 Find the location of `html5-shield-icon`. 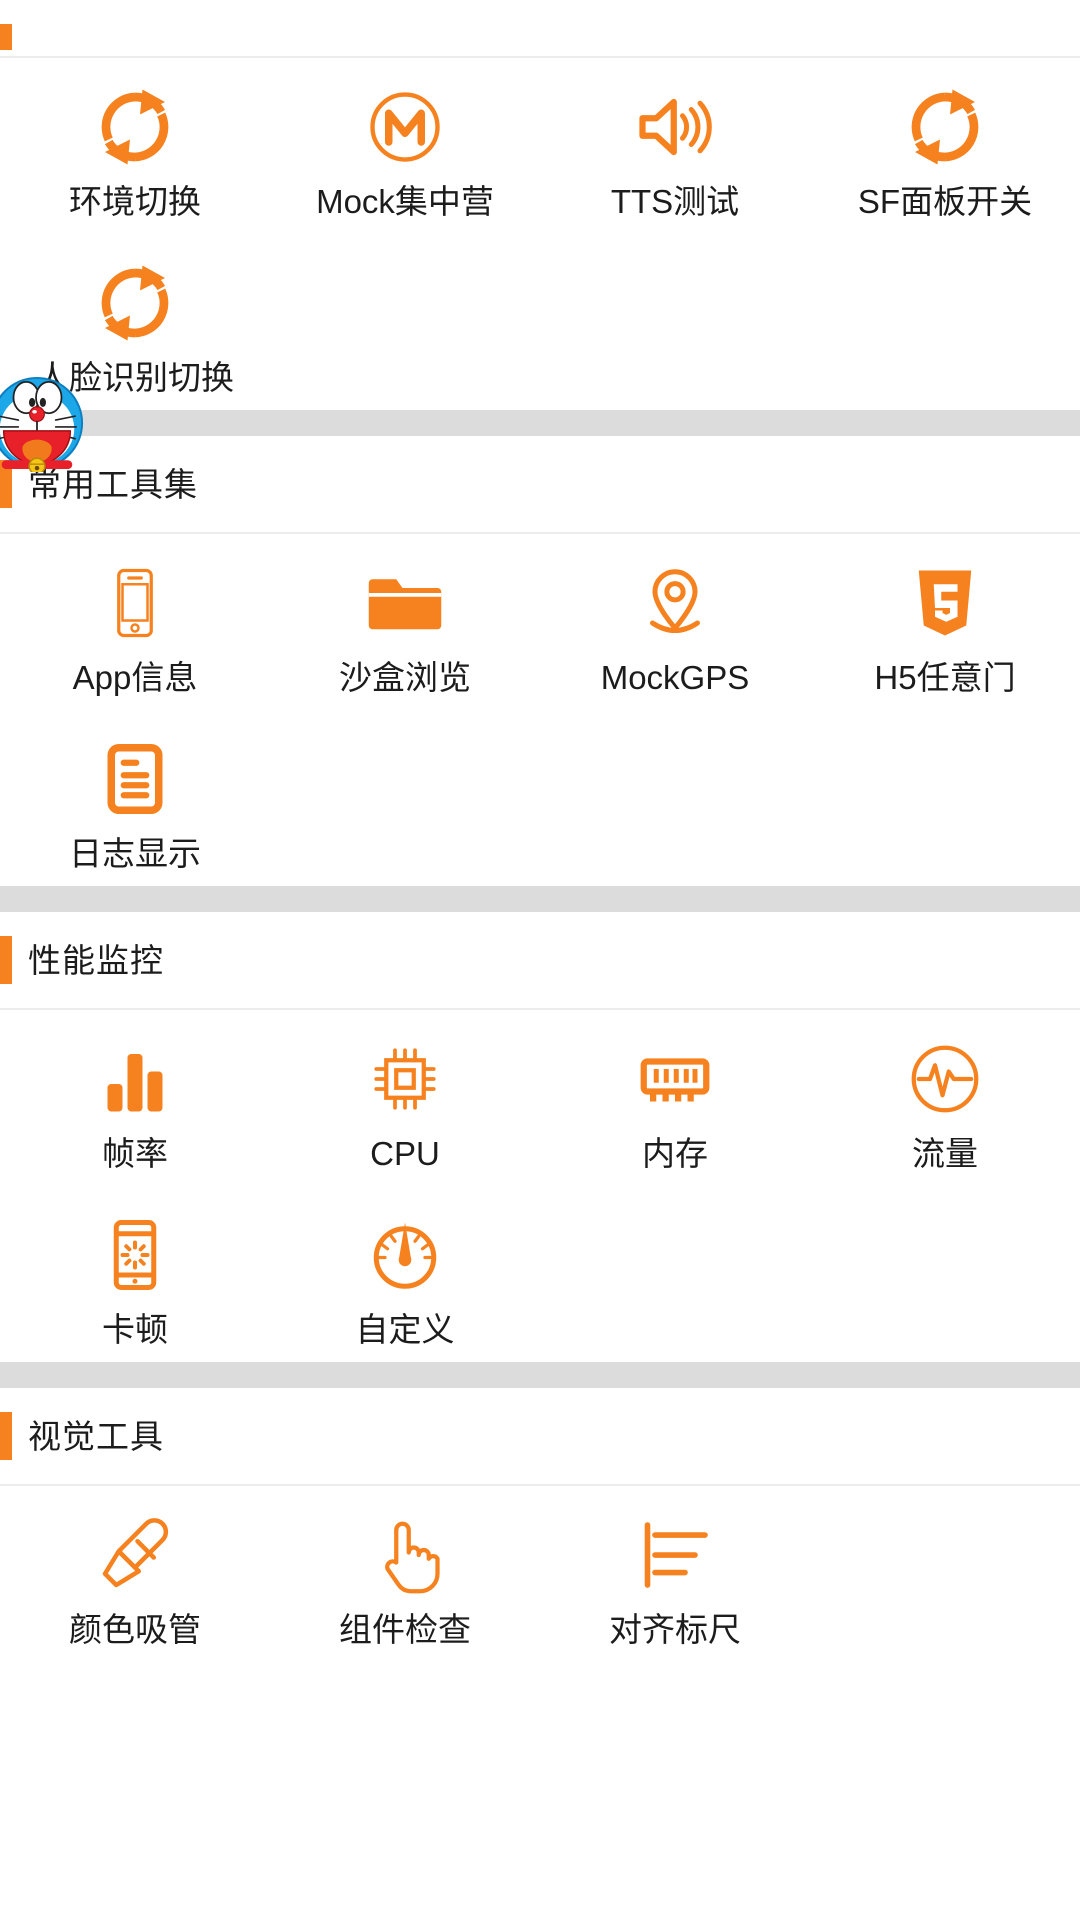

html5-shield-icon is located at coordinates (945, 603).